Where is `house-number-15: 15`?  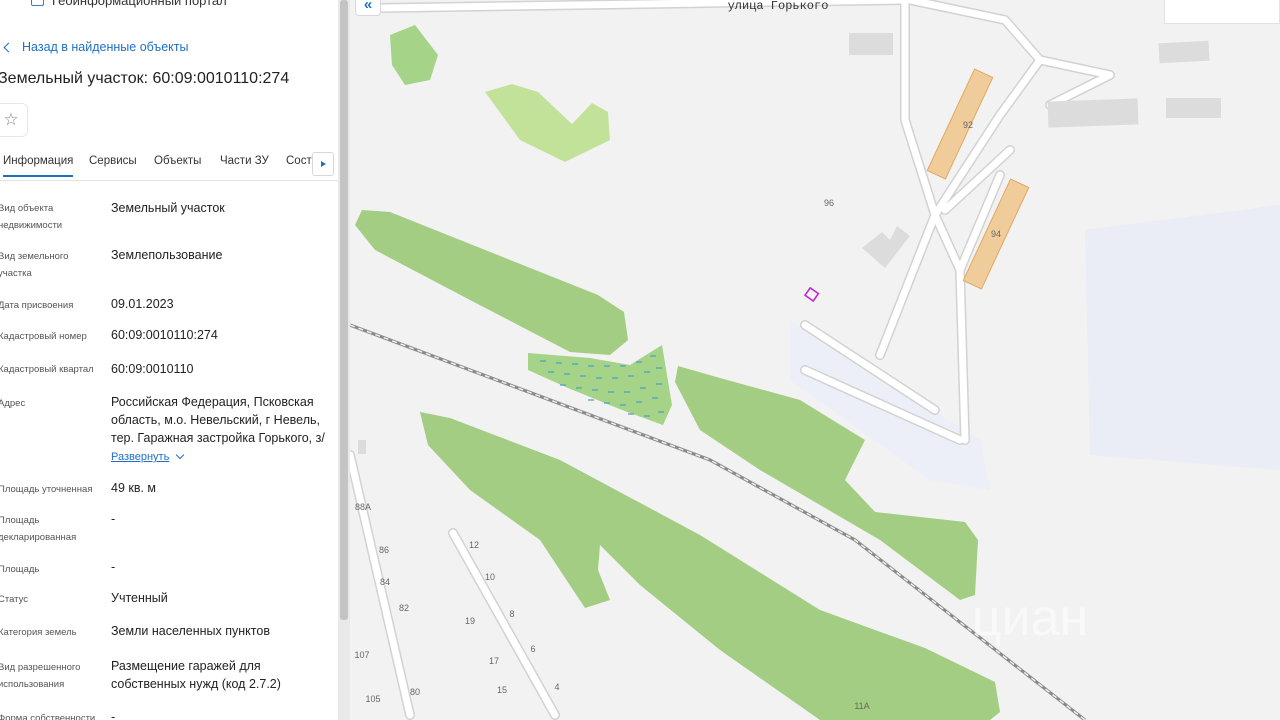
house-number-15: 15 is located at coordinates (502, 690).